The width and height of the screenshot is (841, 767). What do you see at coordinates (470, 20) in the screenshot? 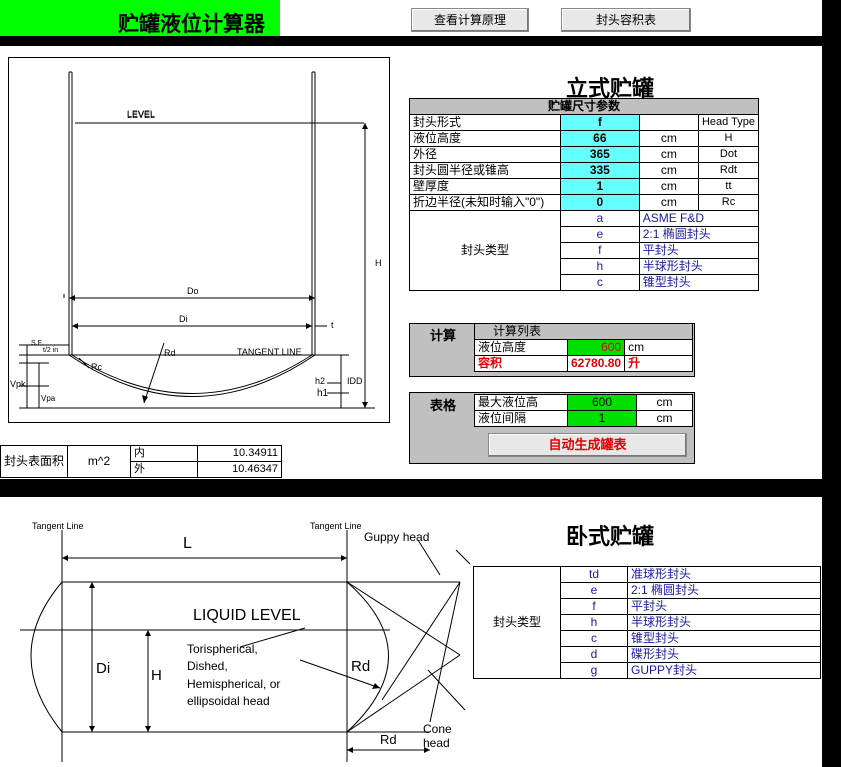
I see `view-principle-button: 查看计算原理` at bounding box center [470, 20].